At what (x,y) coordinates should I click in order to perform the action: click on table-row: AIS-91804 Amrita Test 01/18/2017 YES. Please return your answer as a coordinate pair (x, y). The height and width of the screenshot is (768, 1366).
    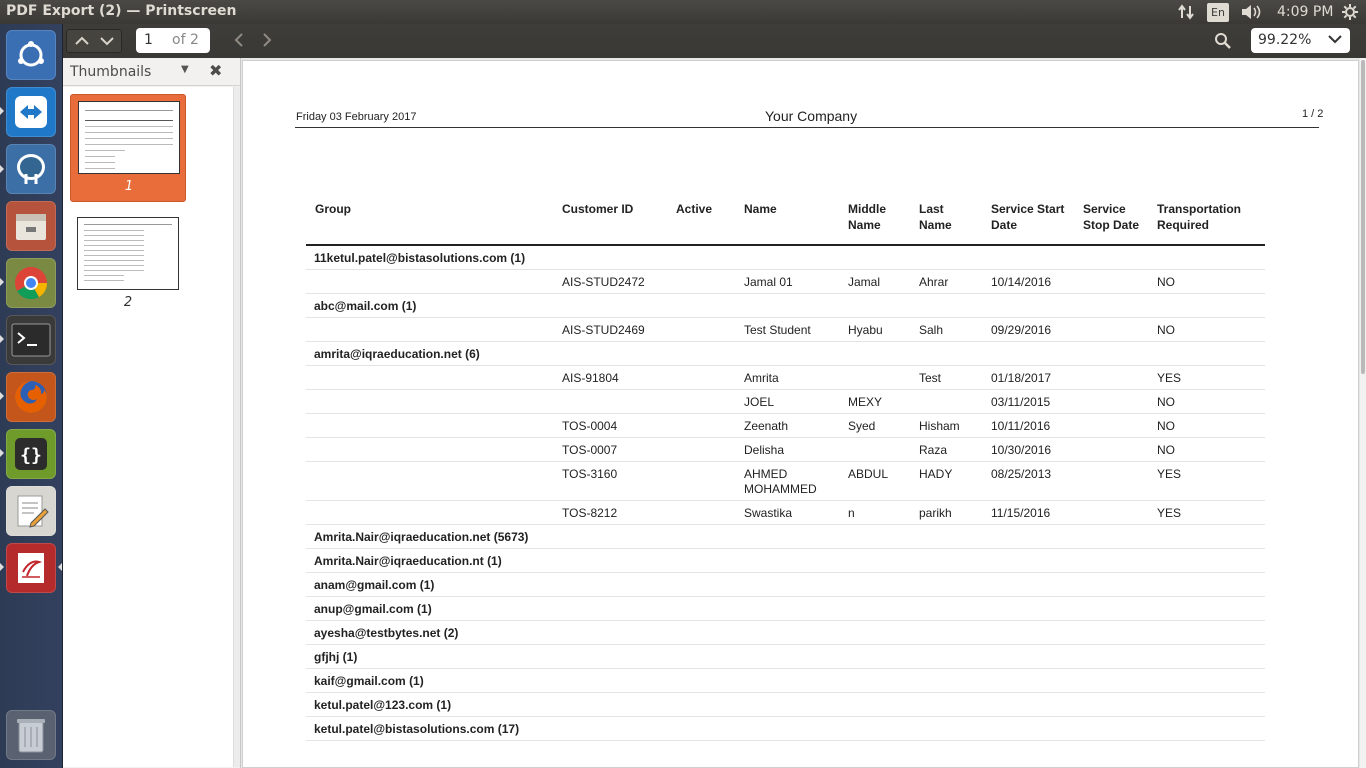
    Looking at the image, I should click on (785, 378).